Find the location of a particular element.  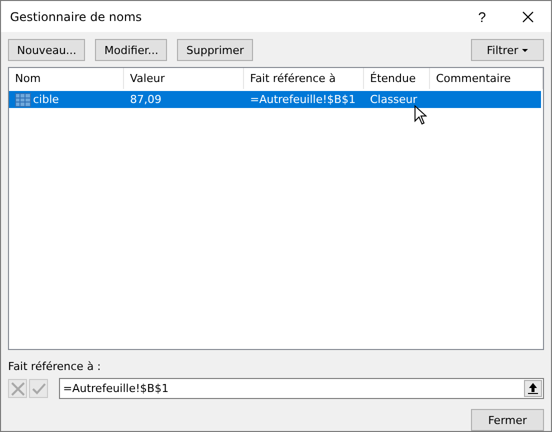

collapse-button is located at coordinates (533, 388).